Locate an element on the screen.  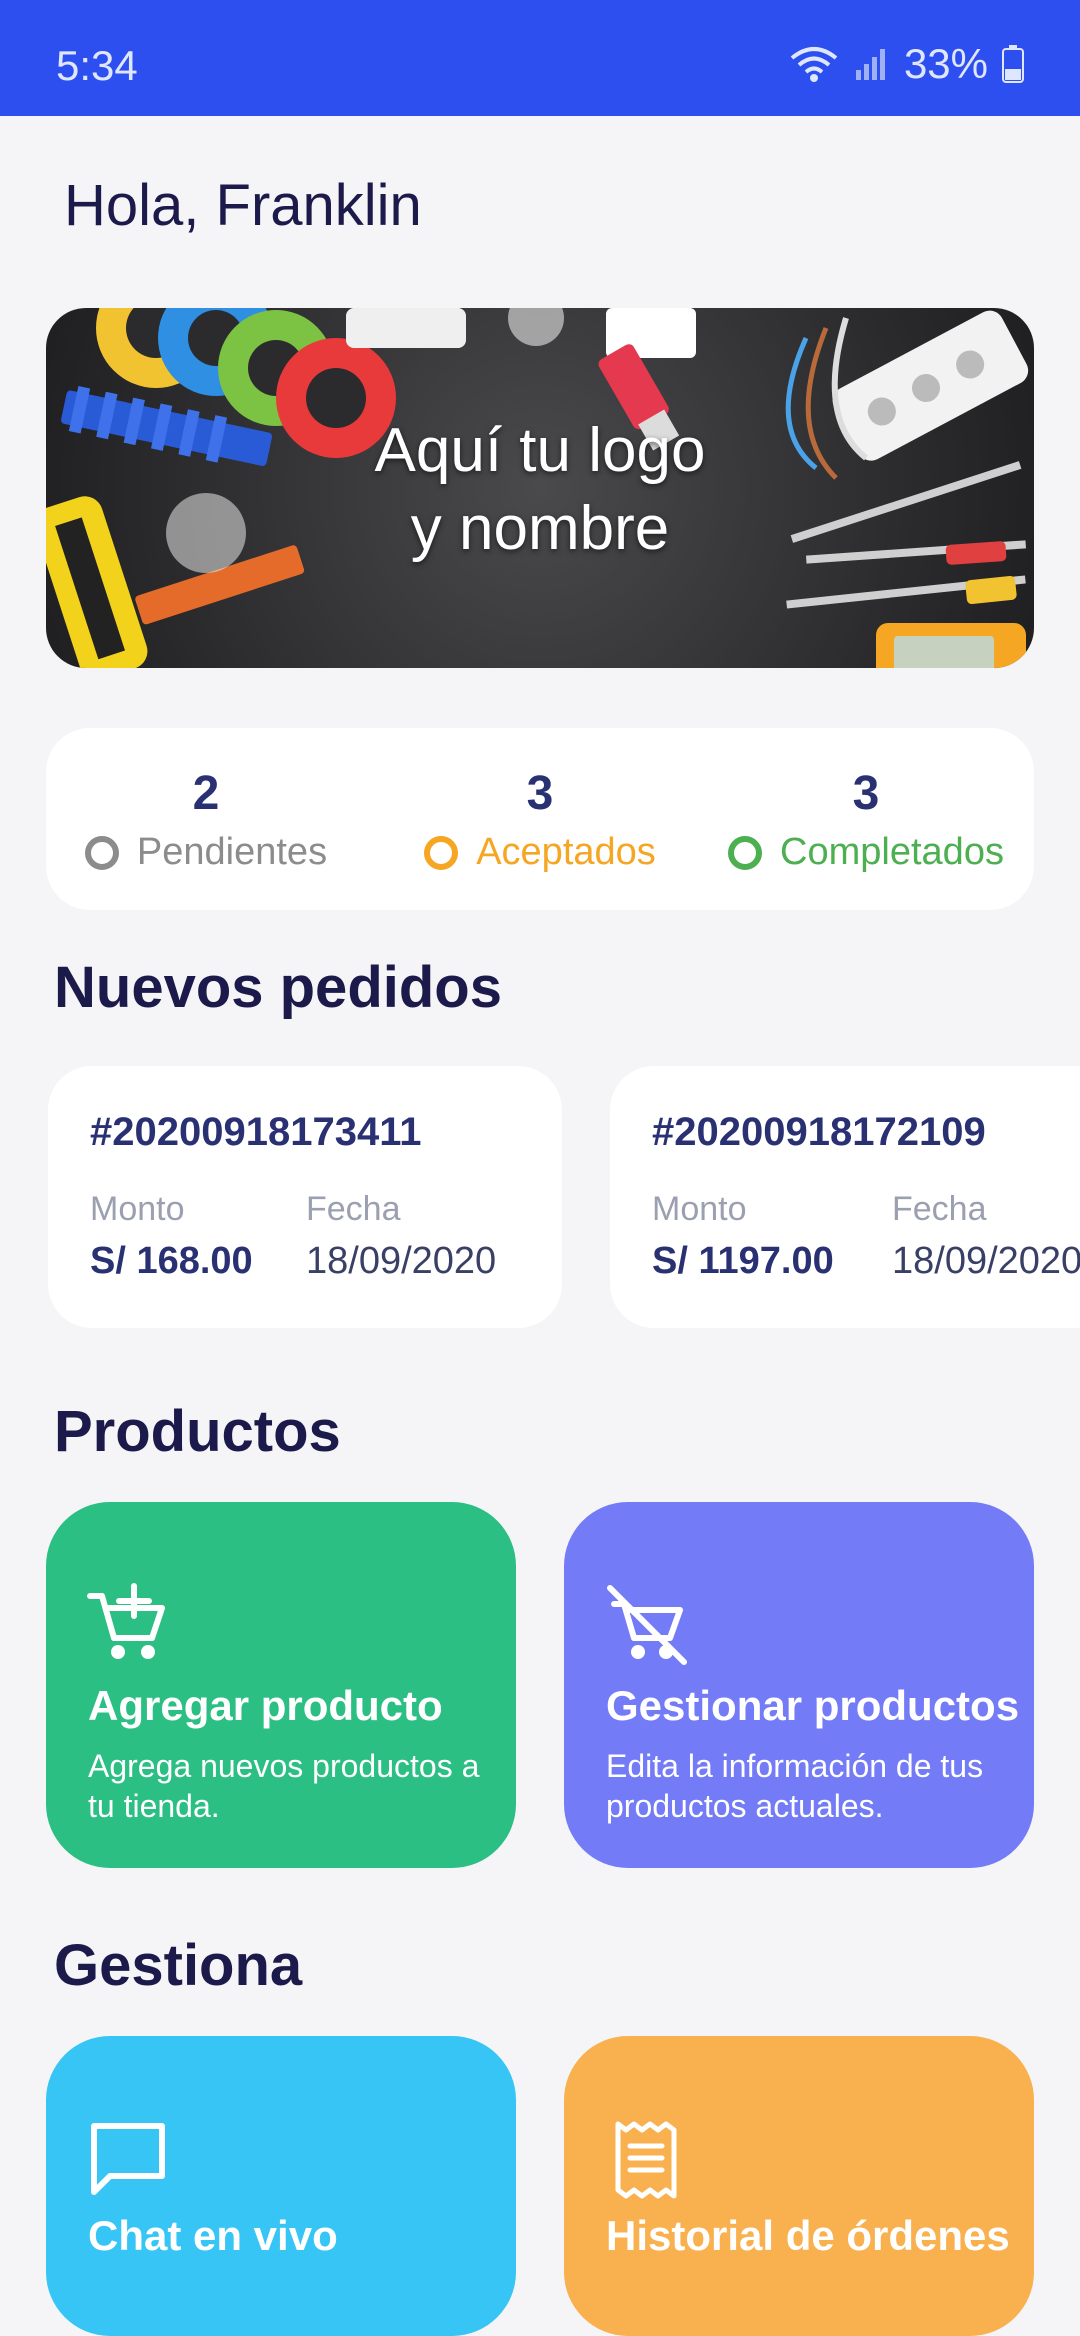
stat-label: Pendientes is located at coordinates (232, 852).